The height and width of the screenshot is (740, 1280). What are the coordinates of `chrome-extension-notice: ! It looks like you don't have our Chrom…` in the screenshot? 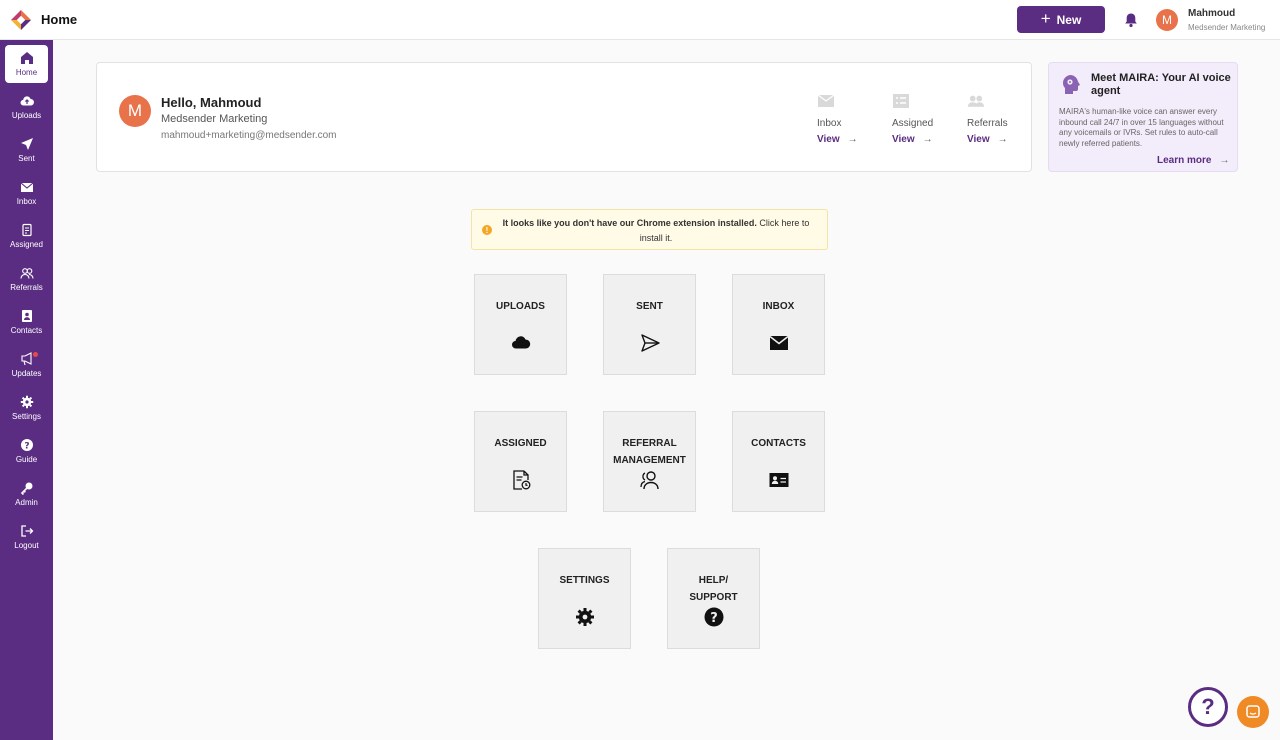 It's located at (649, 229).